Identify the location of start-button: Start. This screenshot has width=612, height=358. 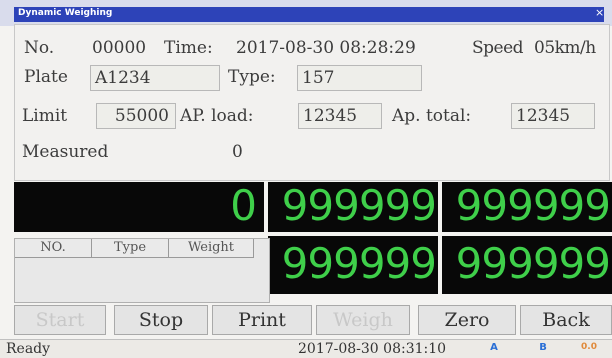
(60, 320).